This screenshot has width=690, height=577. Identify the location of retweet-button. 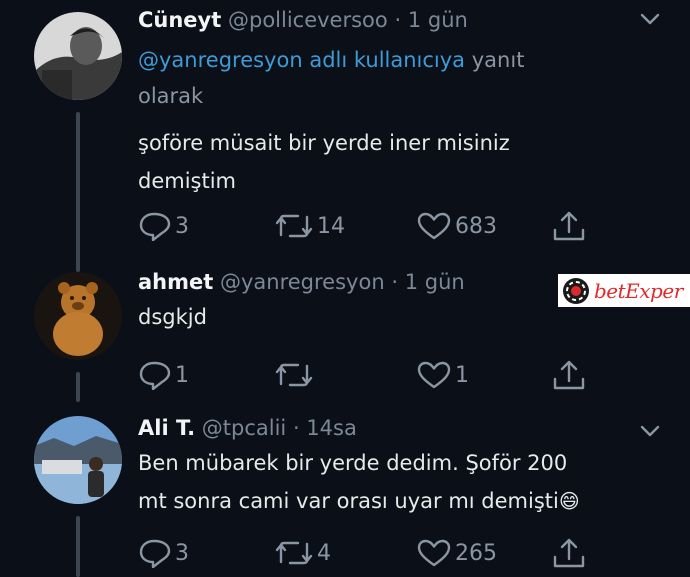
(295, 375).